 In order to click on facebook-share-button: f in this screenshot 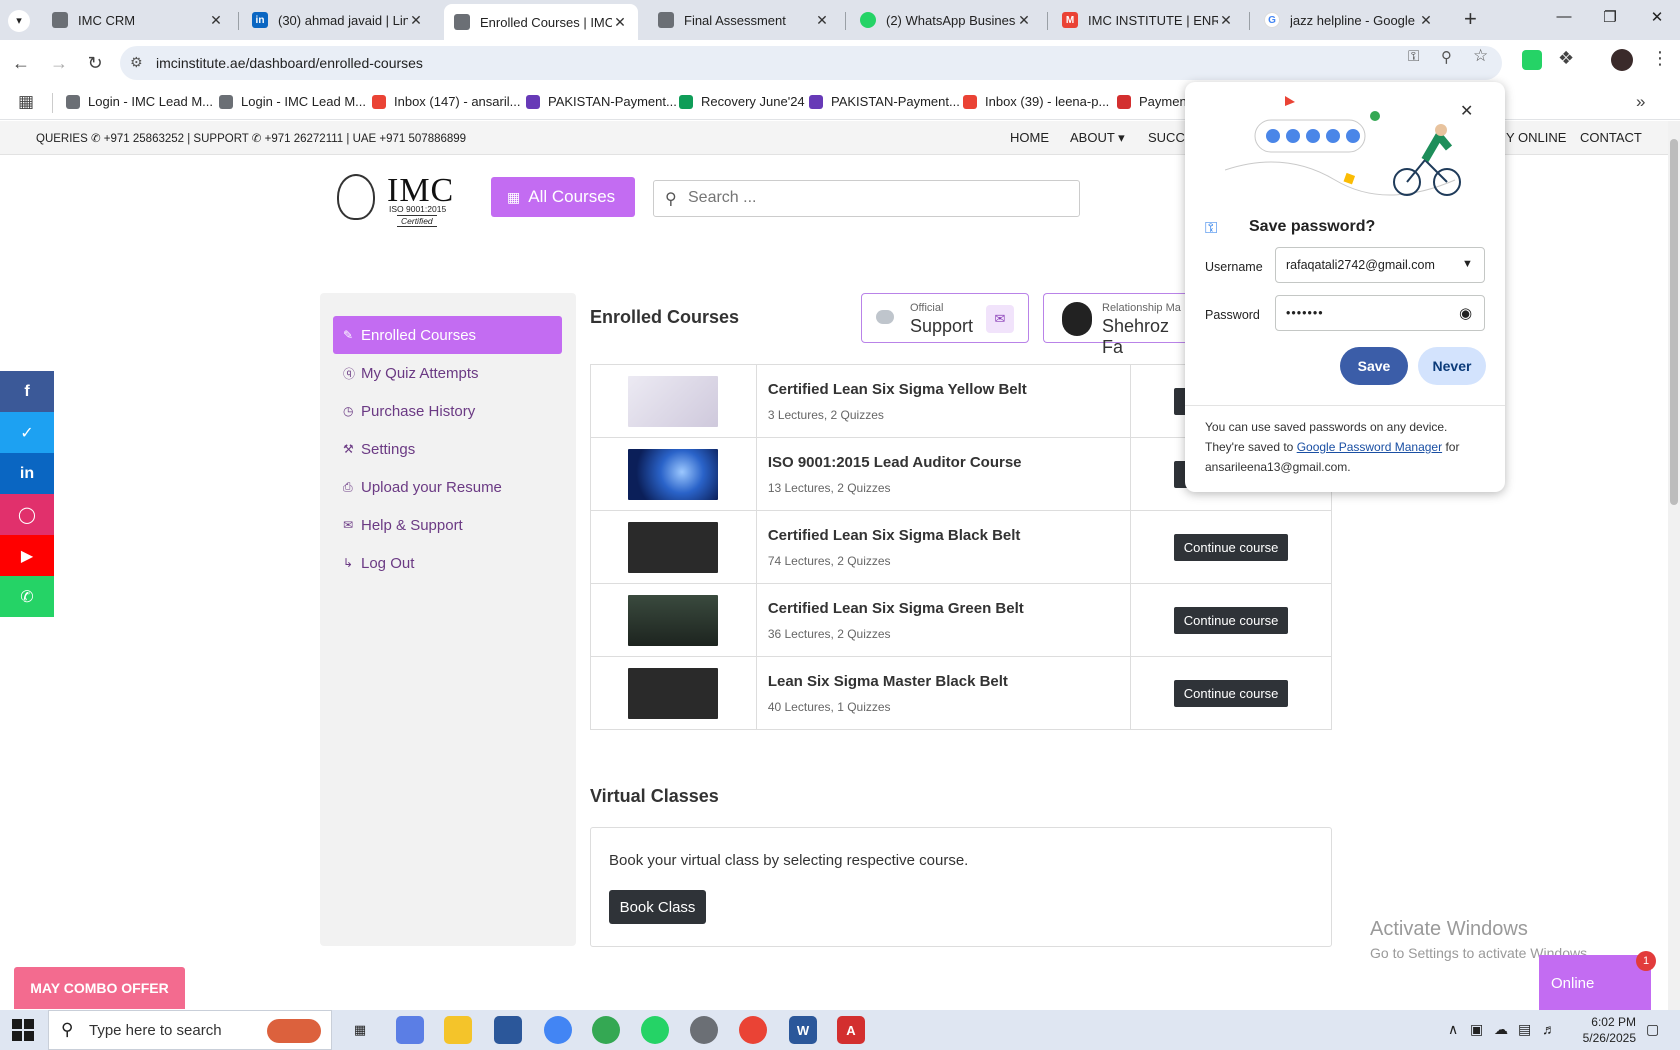, I will do `click(27, 391)`.